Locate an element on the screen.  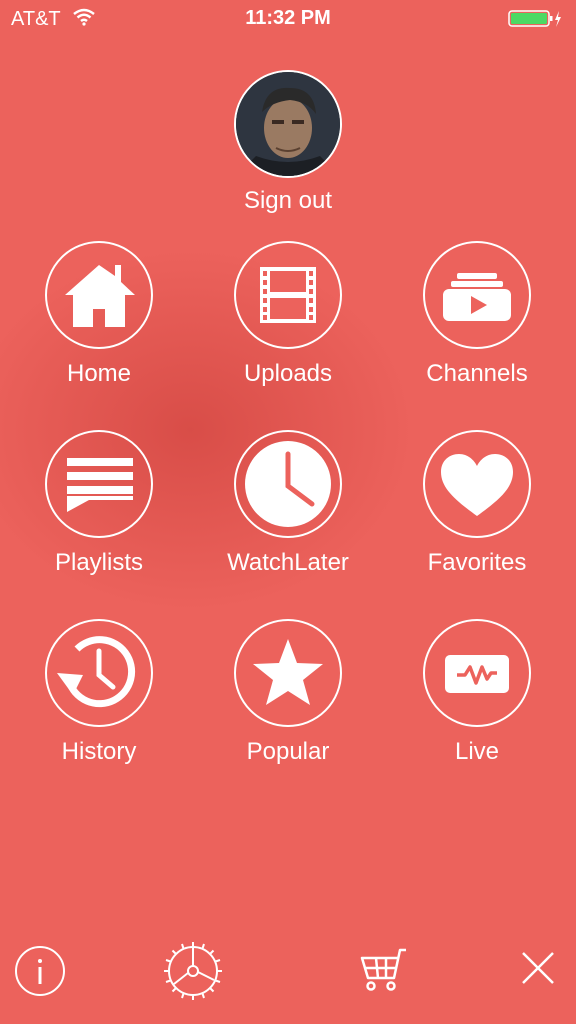
battery-icon is located at coordinates (536, 21).